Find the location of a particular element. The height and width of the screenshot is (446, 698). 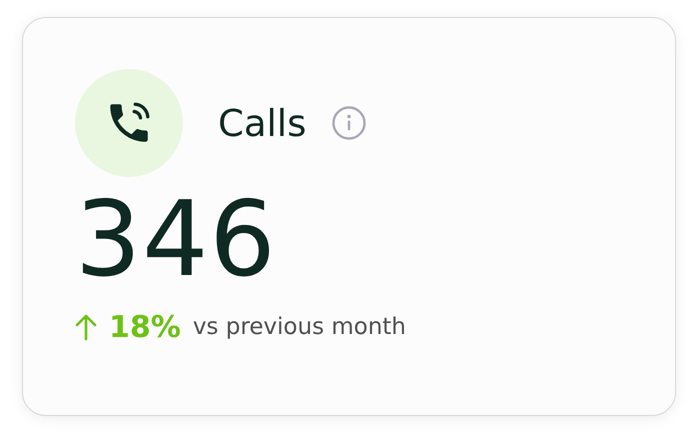

metric-value: 346 is located at coordinates (176, 239).